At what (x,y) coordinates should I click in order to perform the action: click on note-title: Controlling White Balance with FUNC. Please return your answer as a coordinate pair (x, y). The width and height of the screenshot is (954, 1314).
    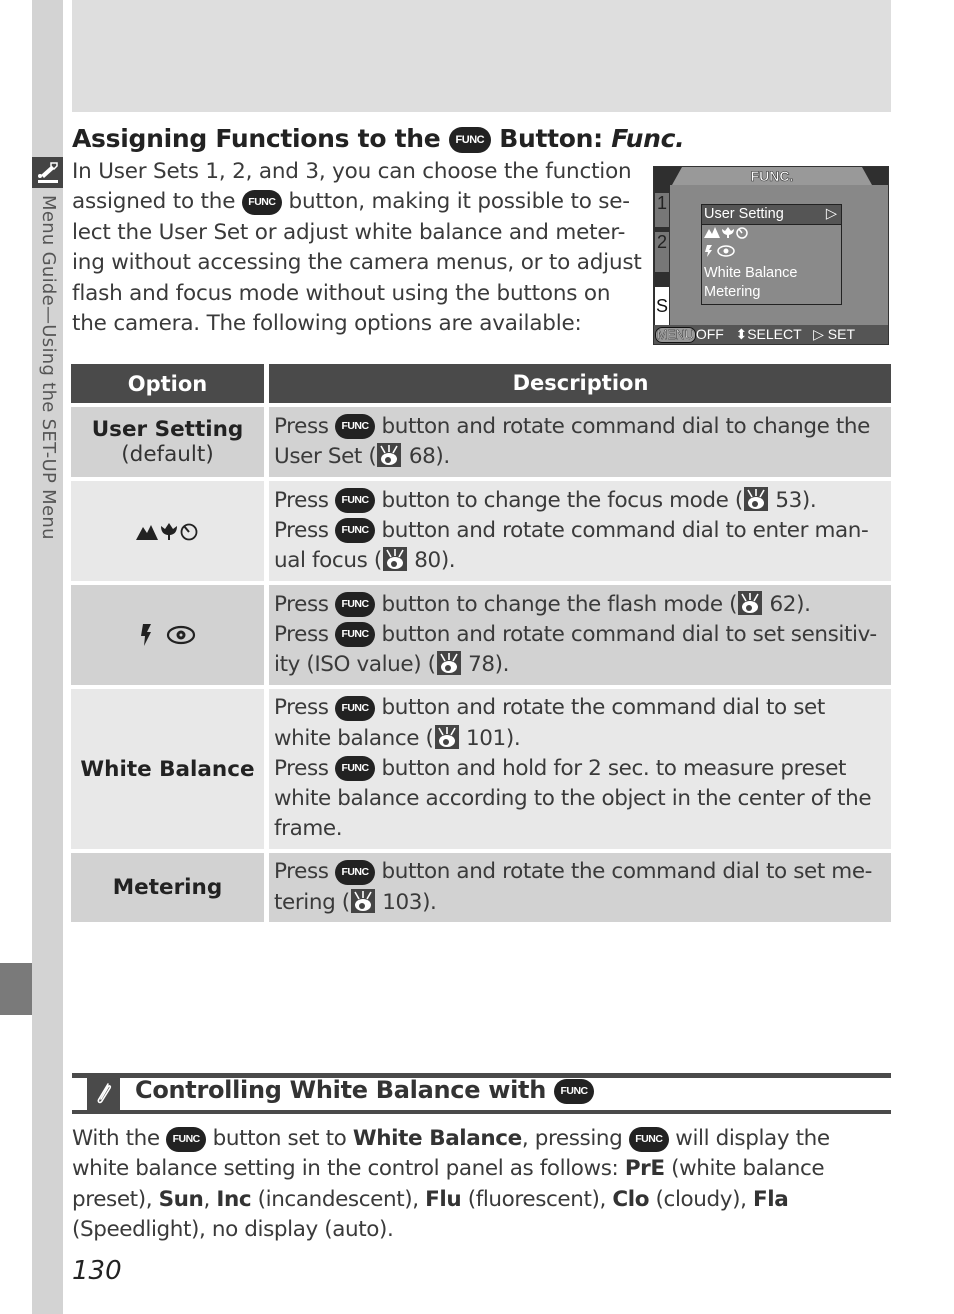
    Looking at the image, I should click on (365, 1090).